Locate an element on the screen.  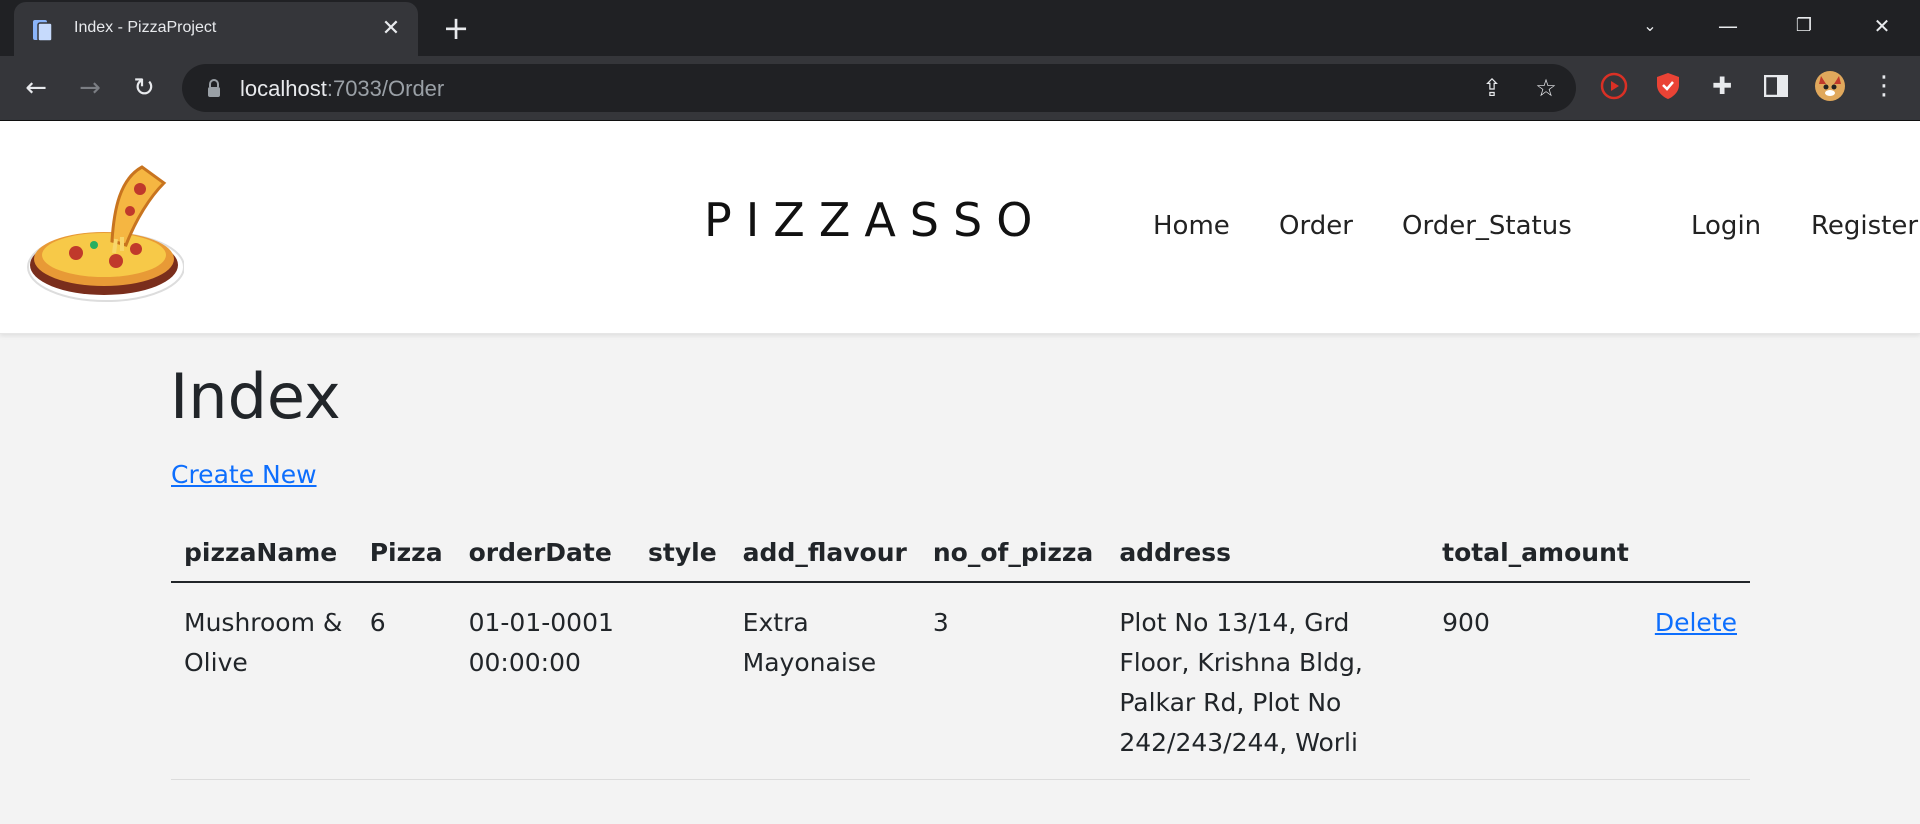
reload-icon: ↻ is located at coordinates (144, 88).